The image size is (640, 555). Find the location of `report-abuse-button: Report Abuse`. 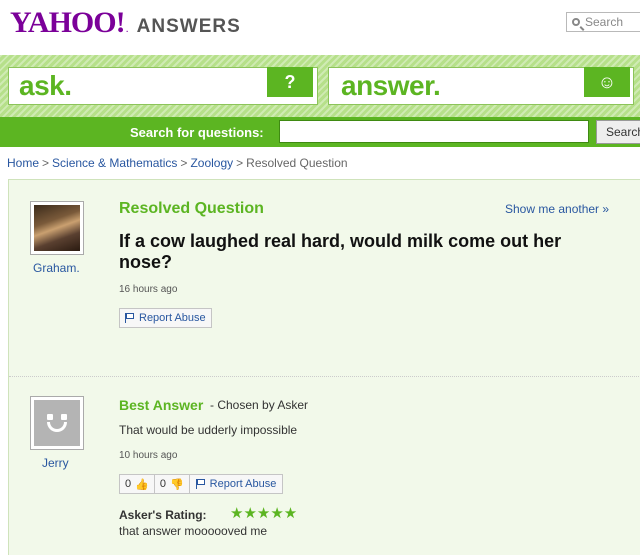

report-abuse-button: Report Abuse is located at coordinates (165, 318).